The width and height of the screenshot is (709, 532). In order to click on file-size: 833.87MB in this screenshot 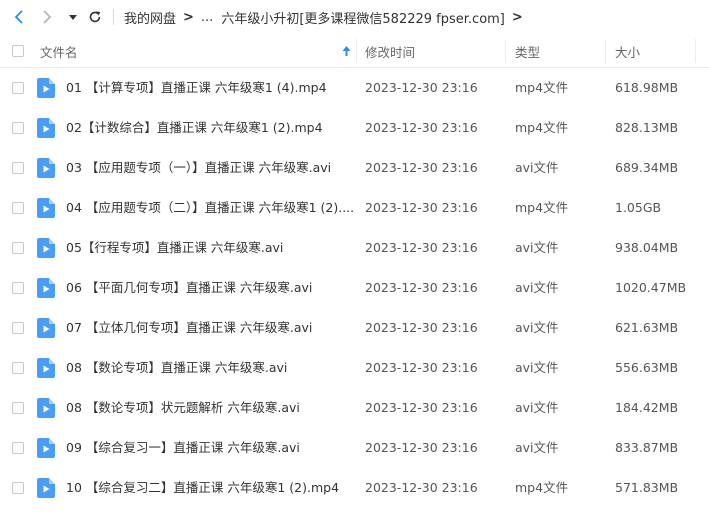, I will do `click(647, 447)`.